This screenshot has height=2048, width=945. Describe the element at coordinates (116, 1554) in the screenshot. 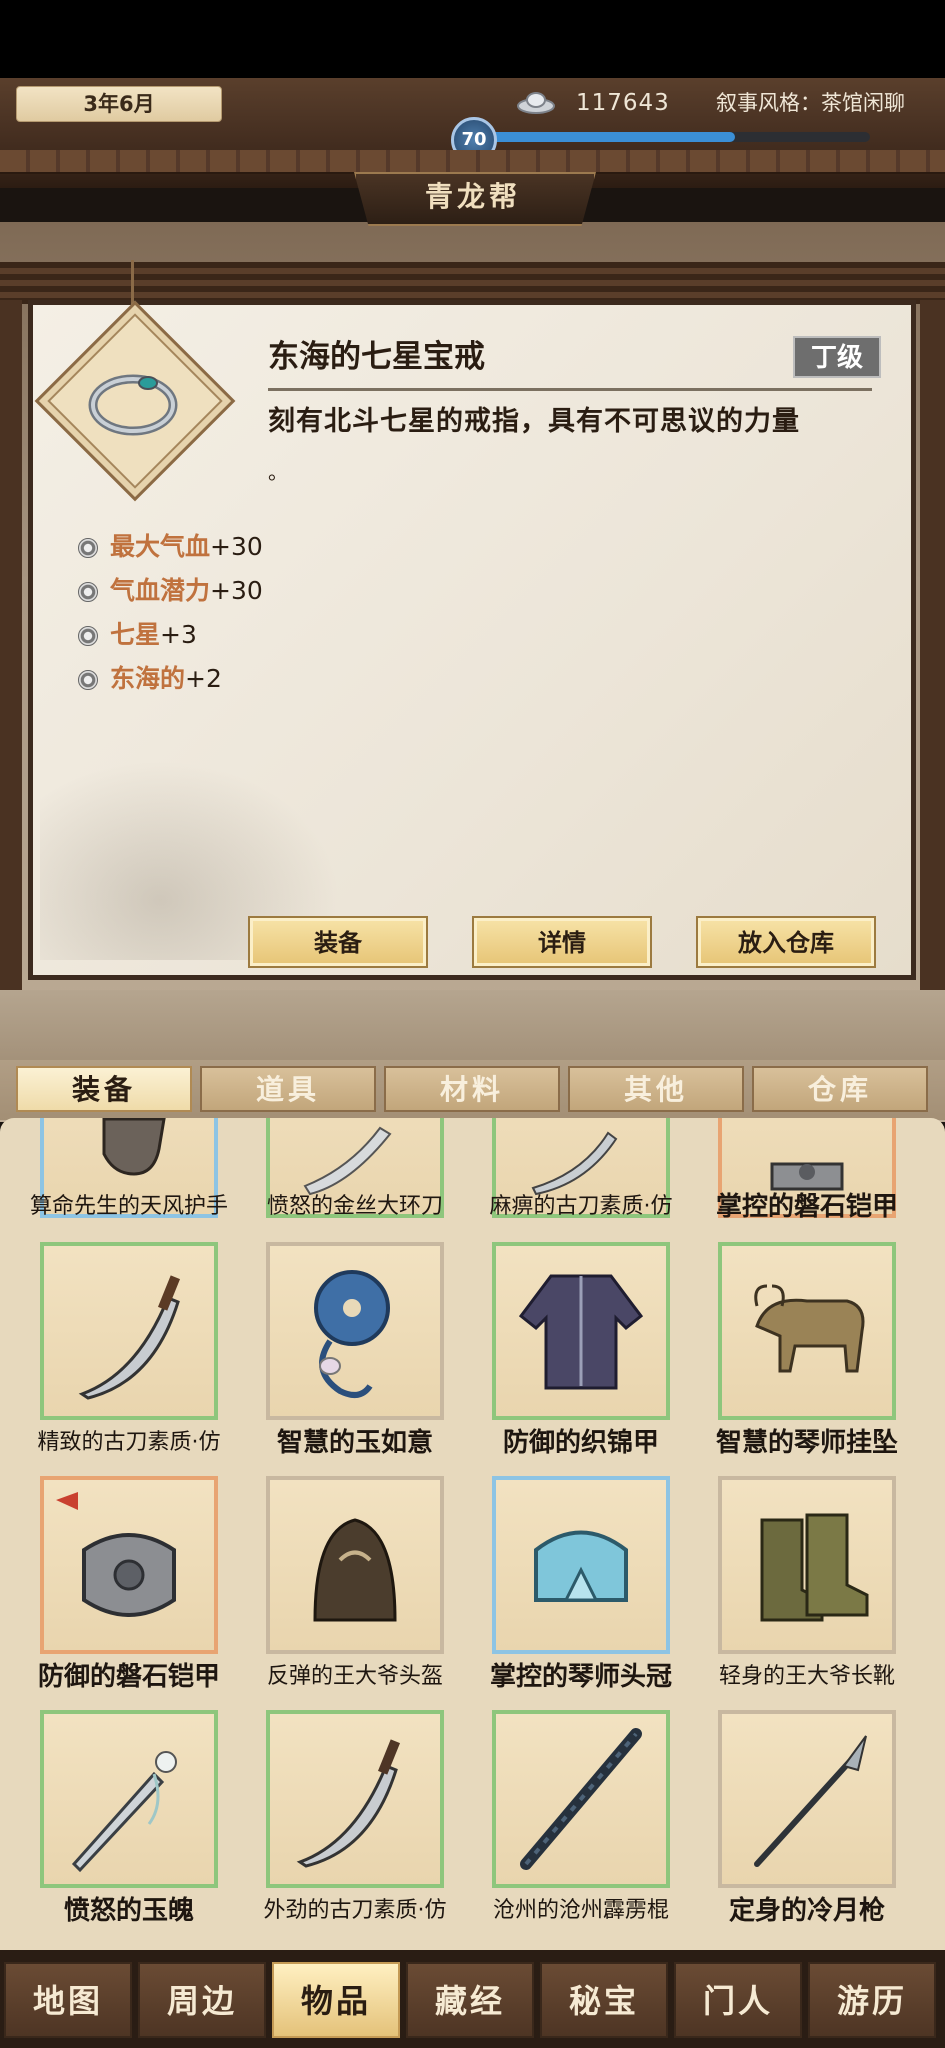

I see `stone-armor-icon` at that location.